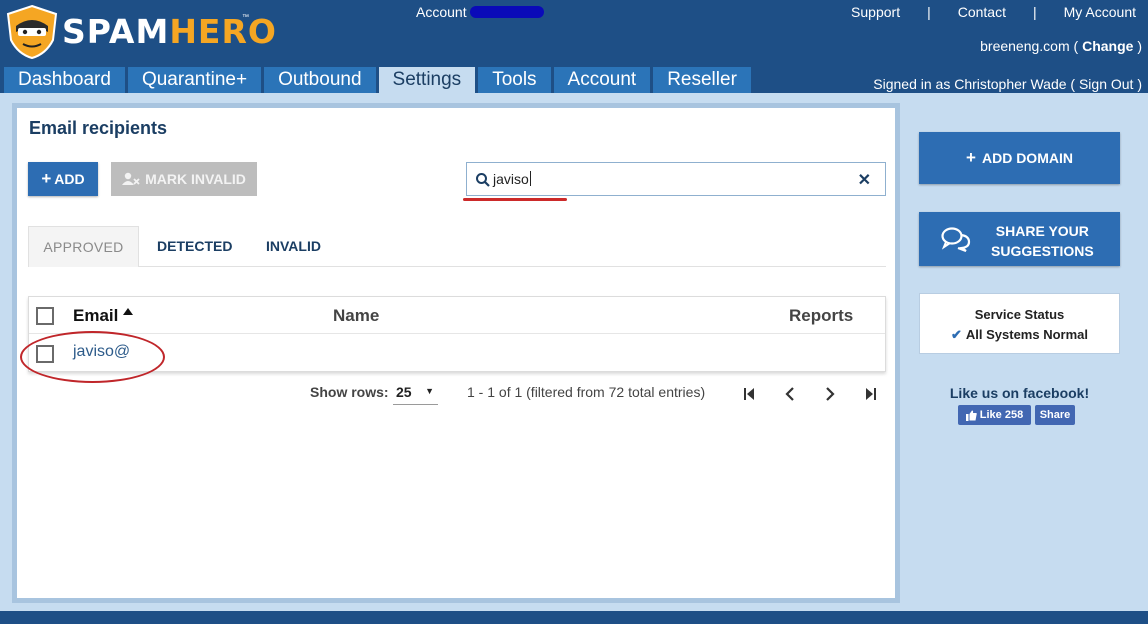 This screenshot has width=1148, height=624. What do you see at coordinates (971, 415) in the screenshot?
I see `thumbs-up-icon` at bounding box center [971, 415].